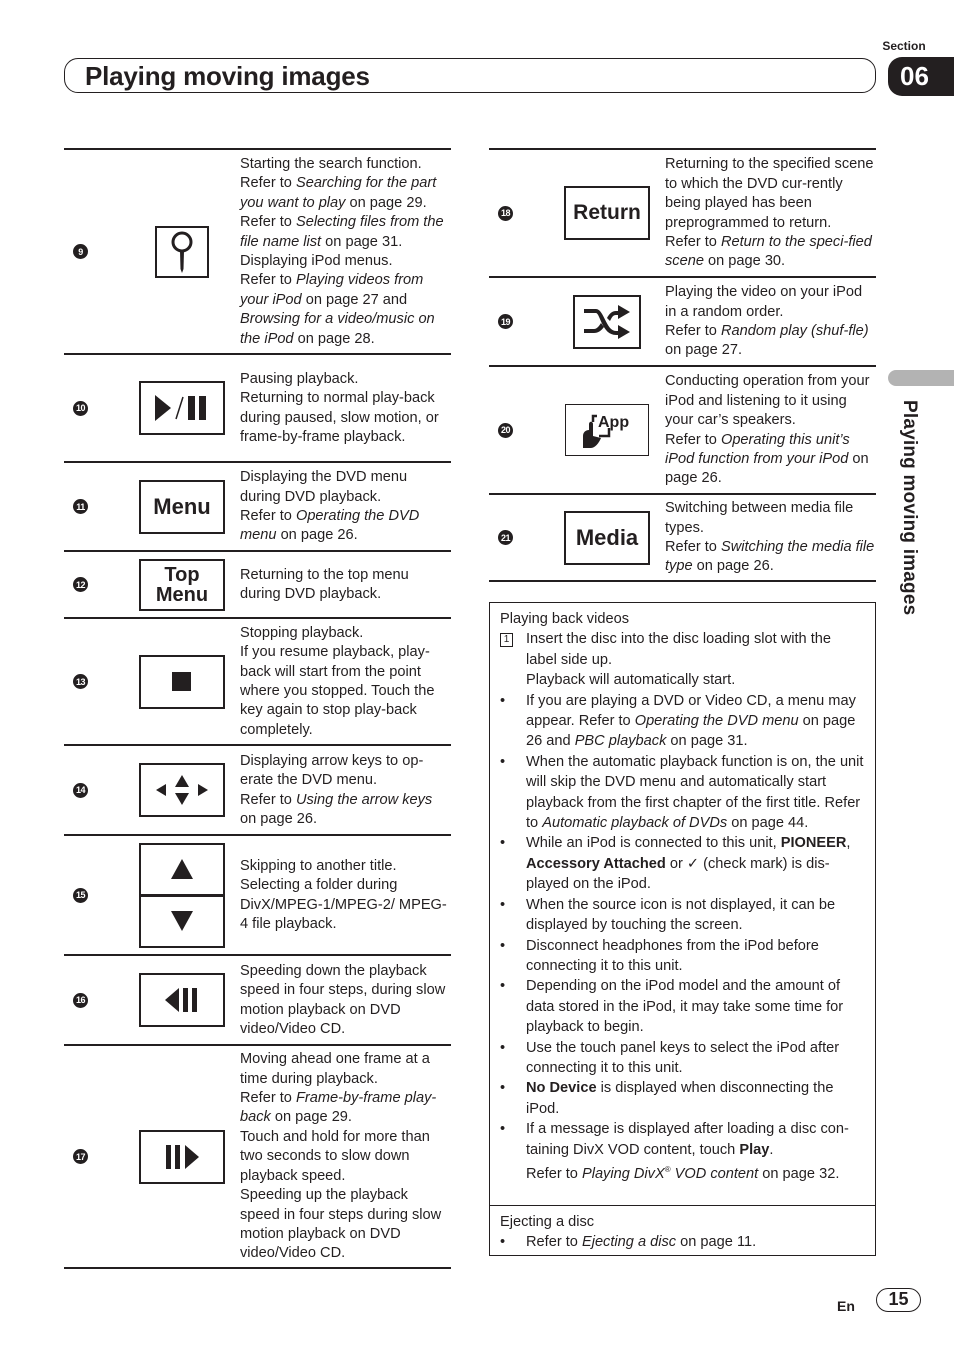  I want to click on menu-key-label: Menu, so click(182, 506).